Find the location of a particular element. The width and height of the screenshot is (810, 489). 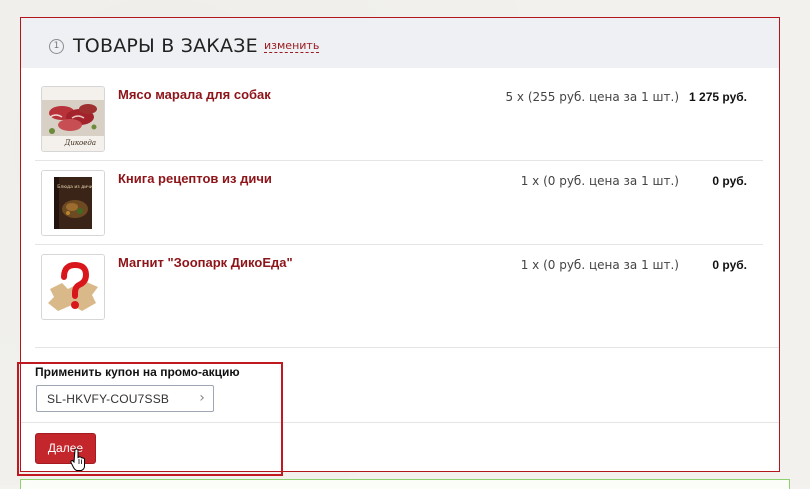

item-name-link: Магнит "Зоопарк ДикоЕда" is located at coordinates (205, 262).